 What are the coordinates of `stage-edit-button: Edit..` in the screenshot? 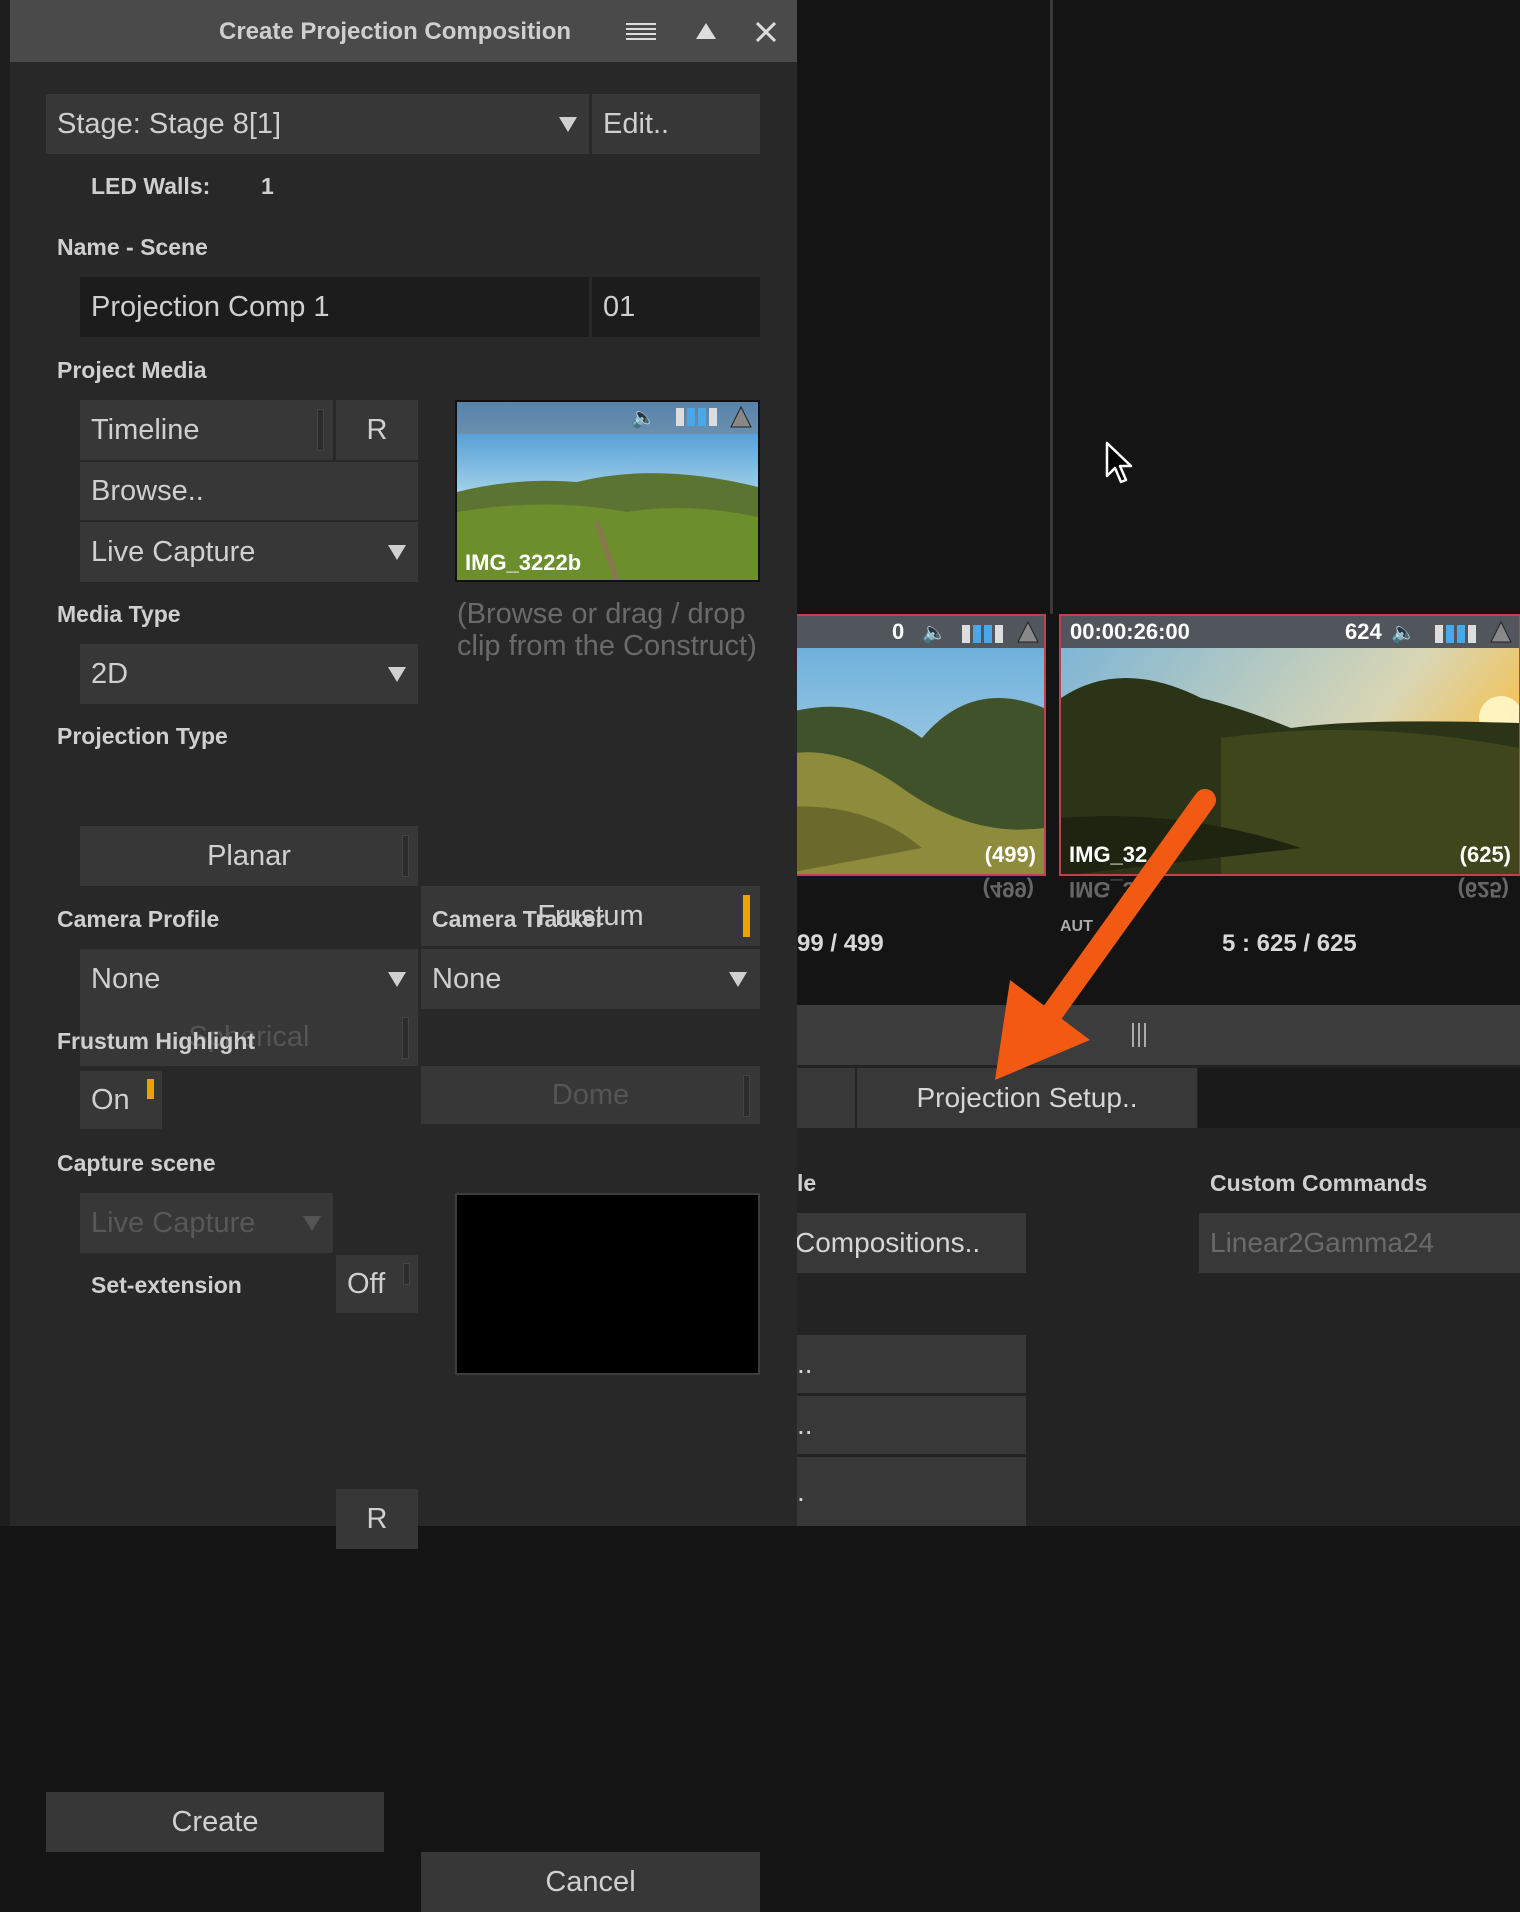 It's located at (676, 124).